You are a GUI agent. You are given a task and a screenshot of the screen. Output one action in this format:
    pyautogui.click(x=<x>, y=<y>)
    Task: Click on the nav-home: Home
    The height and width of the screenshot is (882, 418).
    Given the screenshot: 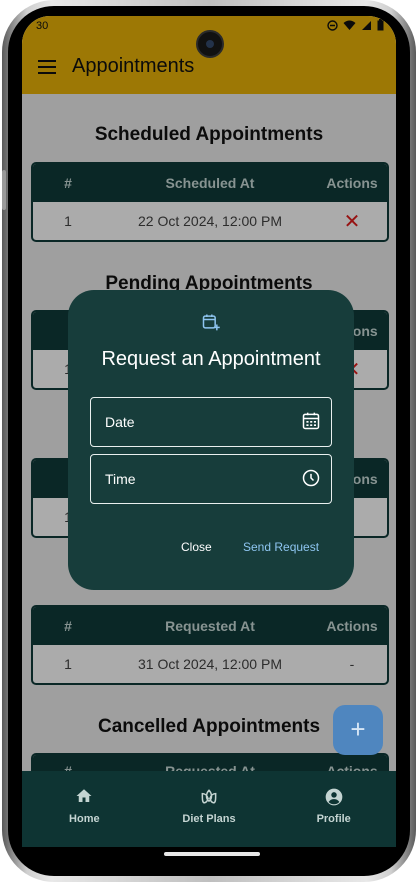 What is the action you would take?
    pyautogui.click(x=84, y=809)
    